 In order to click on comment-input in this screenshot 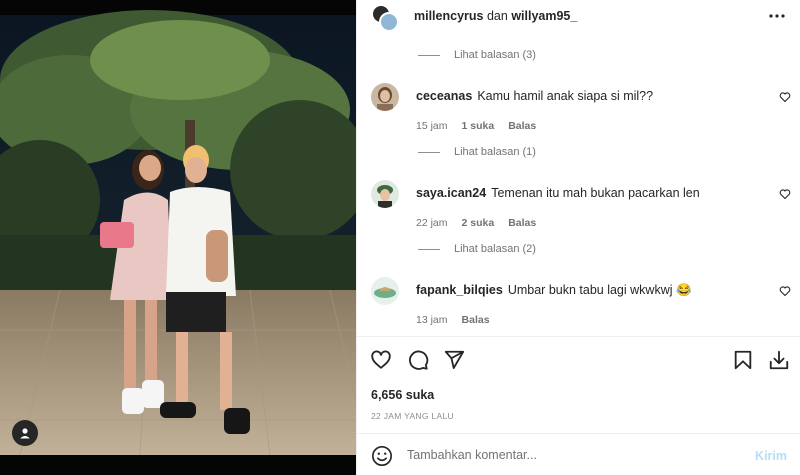, I will do `click(572, 455)`.